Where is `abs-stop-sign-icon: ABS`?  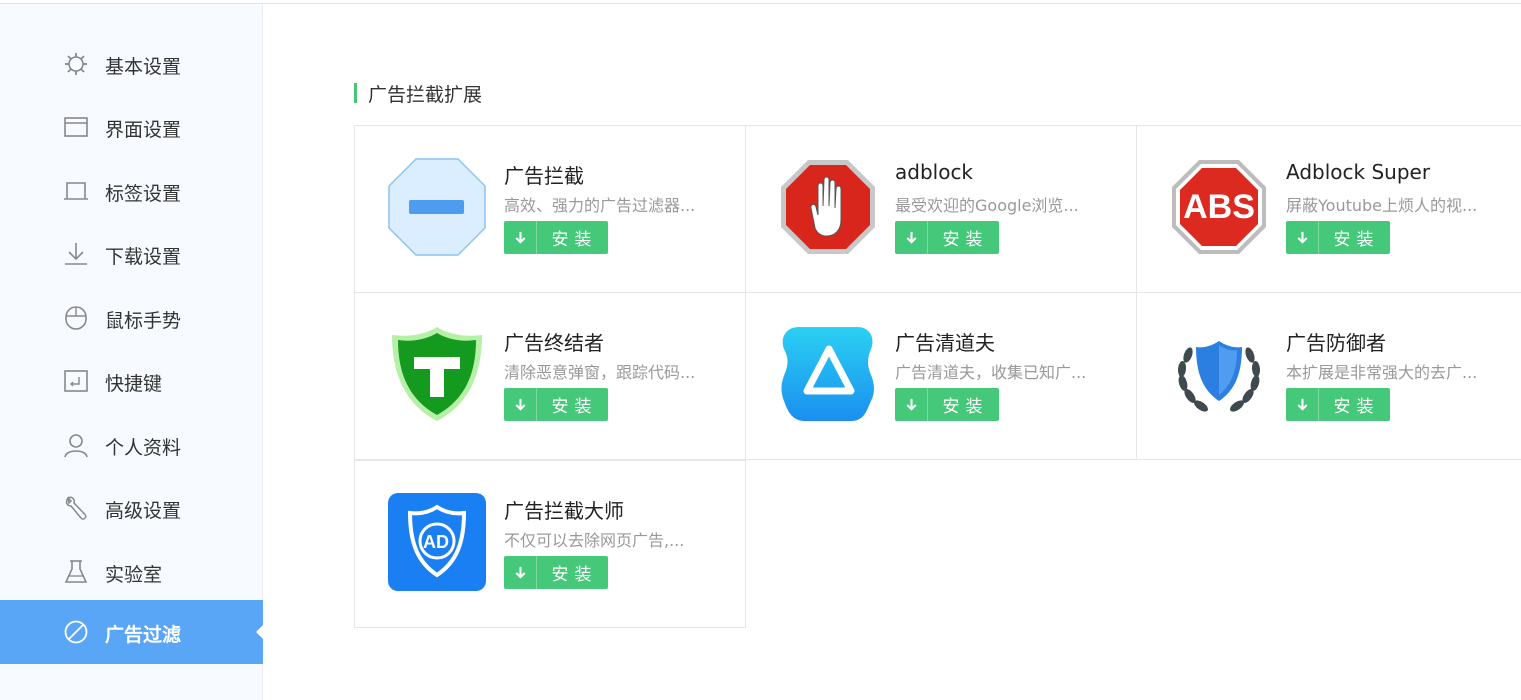
abs-stop-sign-icon: ABS is located at coordinates (1219, 207).